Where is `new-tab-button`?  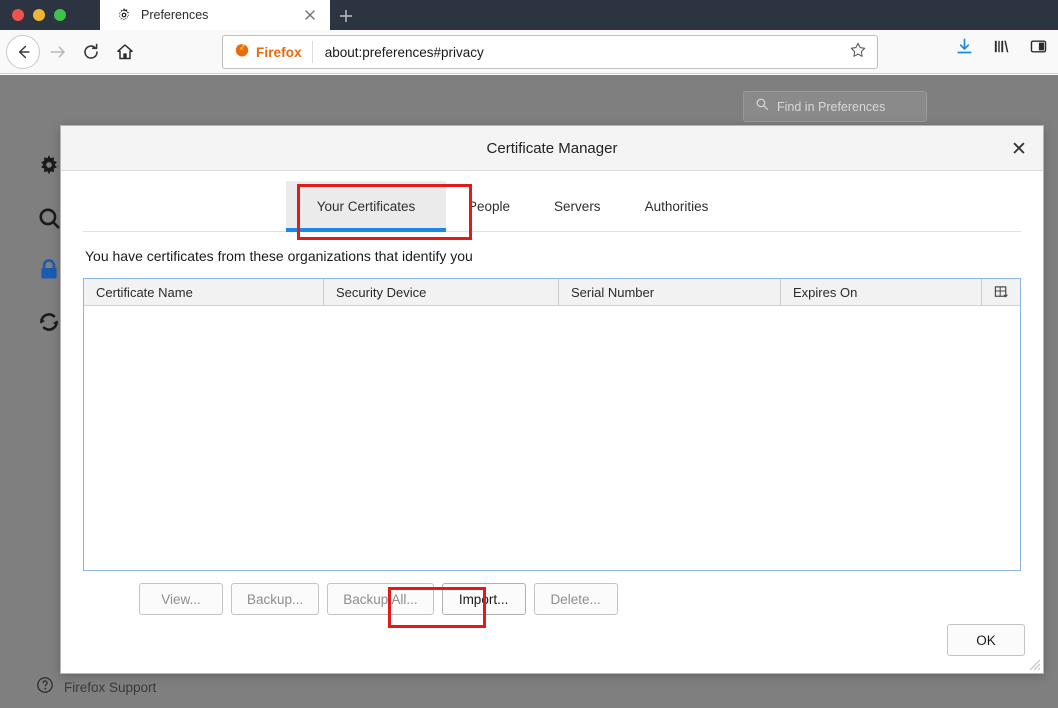 new-tab-button is located at coordinates (346, 16).